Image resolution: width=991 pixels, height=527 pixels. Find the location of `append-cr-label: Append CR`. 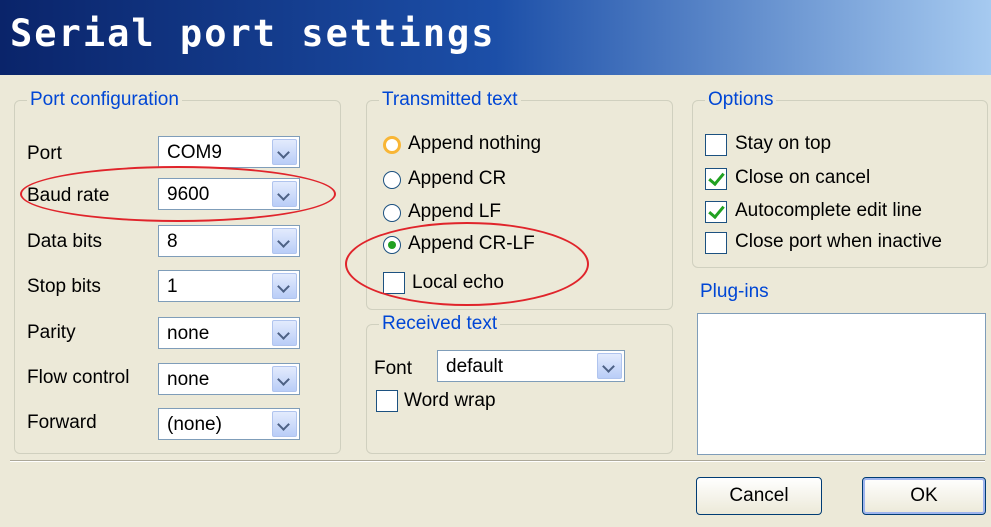

append-cr-label: Append CR is located at coordinates (457, 179).